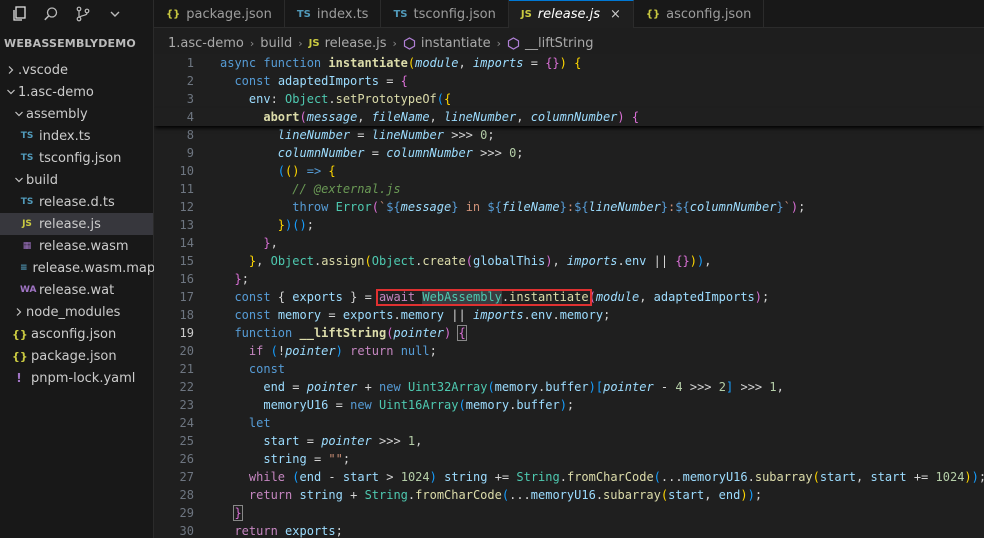  I want to click on folder-item: 1.asc-demo, so click(76, 92).